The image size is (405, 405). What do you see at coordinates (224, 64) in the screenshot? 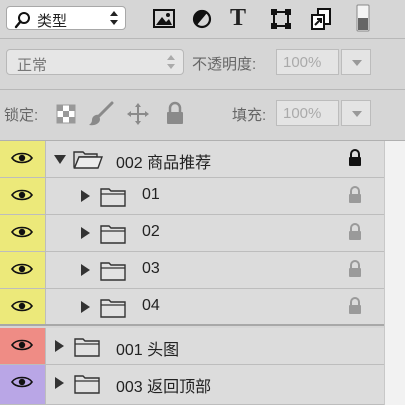
I see `opacity-label: 不透明度:` at bounding box center [224, 64].